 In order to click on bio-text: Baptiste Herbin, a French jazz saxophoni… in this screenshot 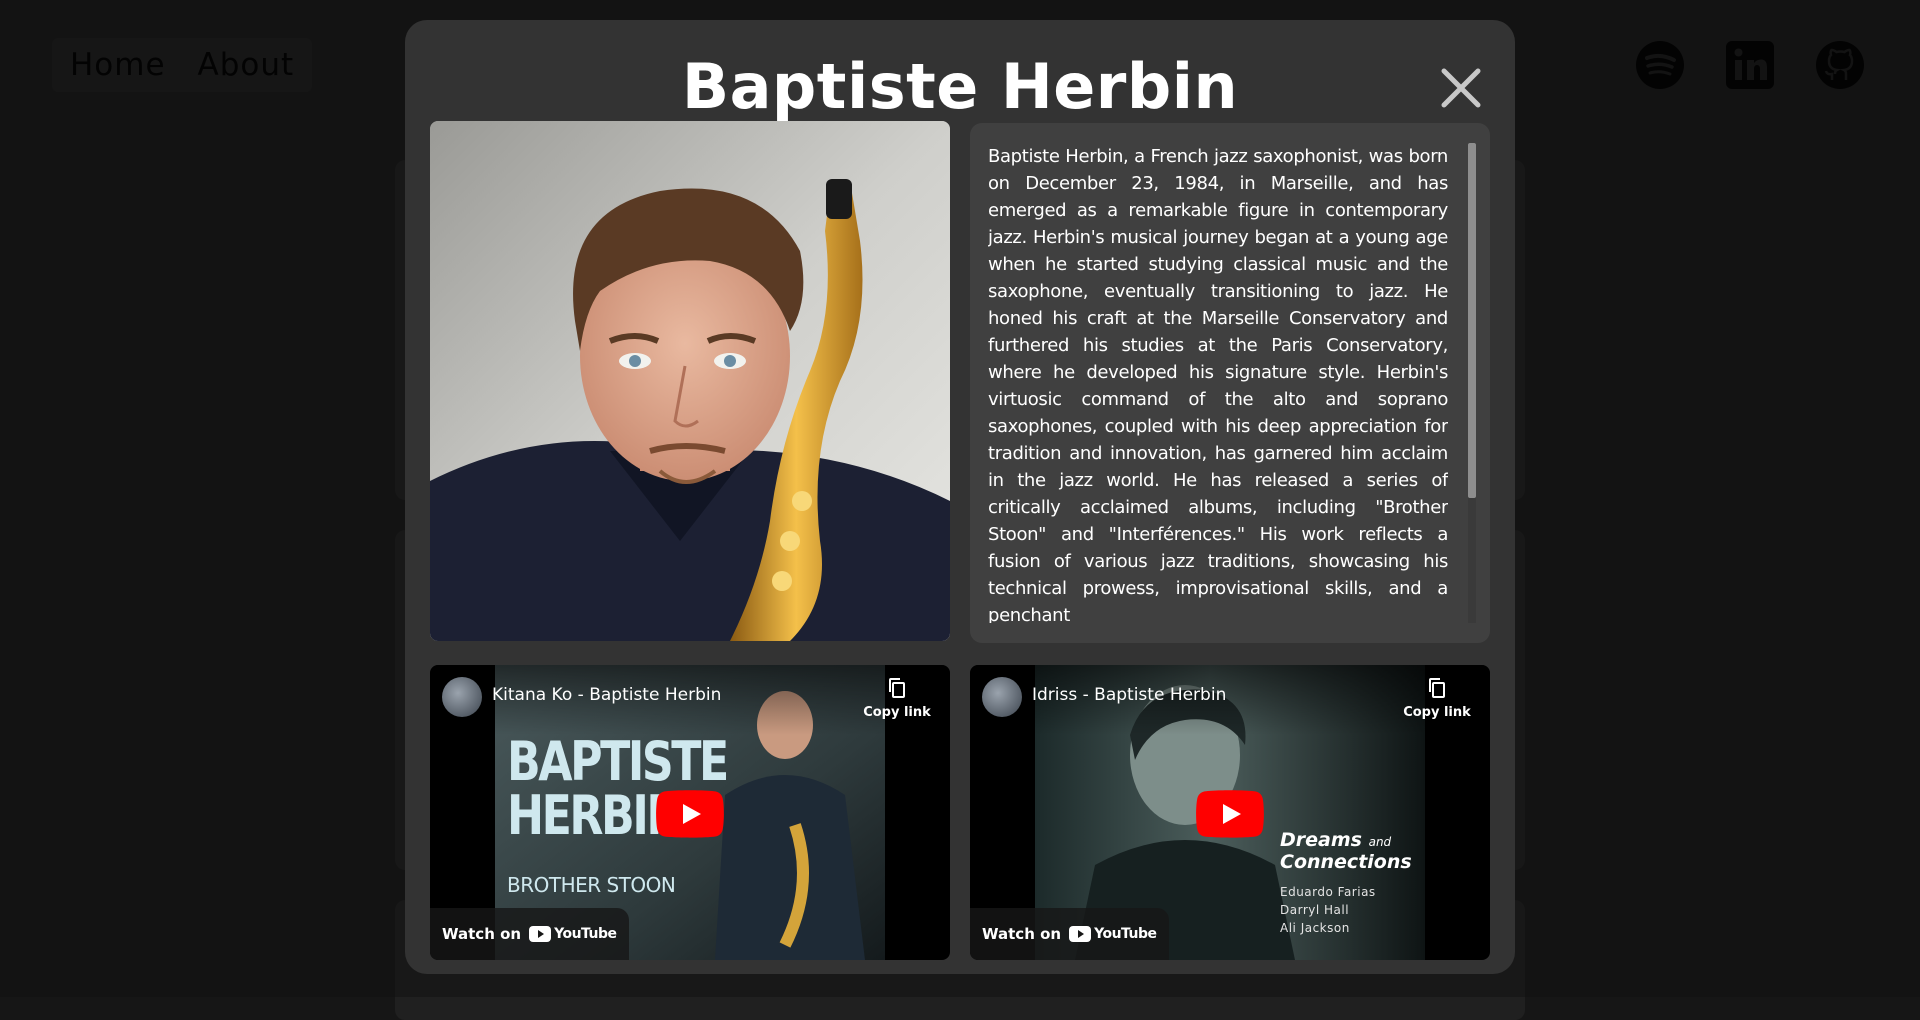, I will do `click(1218, 383)`.